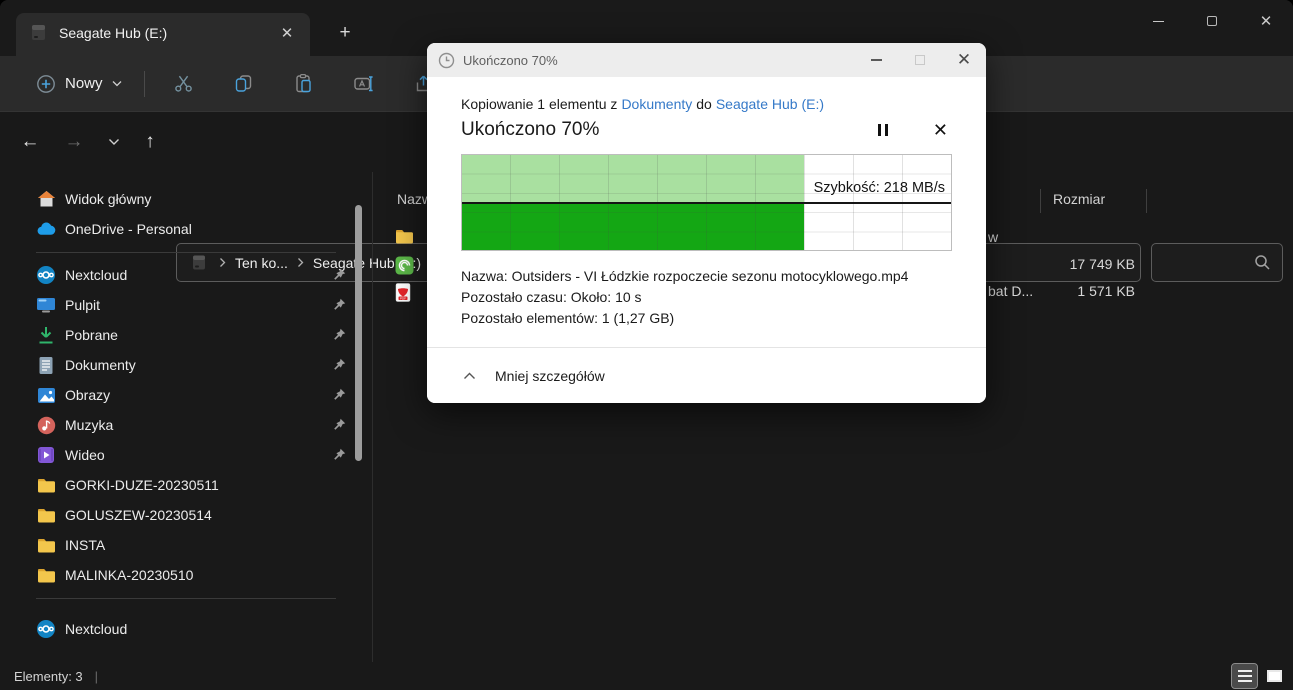 The width and height of the screenshot is (1293, 690). I want to click on file-type-fragment: w, so click(993, 237).